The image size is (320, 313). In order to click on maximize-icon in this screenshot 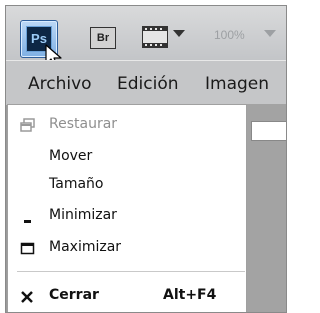, I will do `click(27, 248)`.